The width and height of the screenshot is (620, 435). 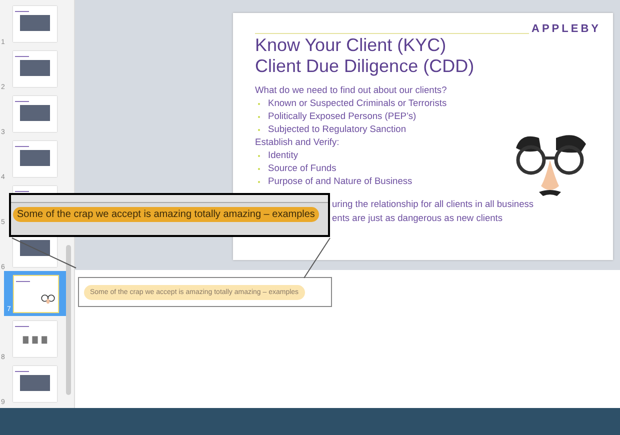 I want to click on slide-title: Know Your Client (KYC), so click(x=351, y=45).